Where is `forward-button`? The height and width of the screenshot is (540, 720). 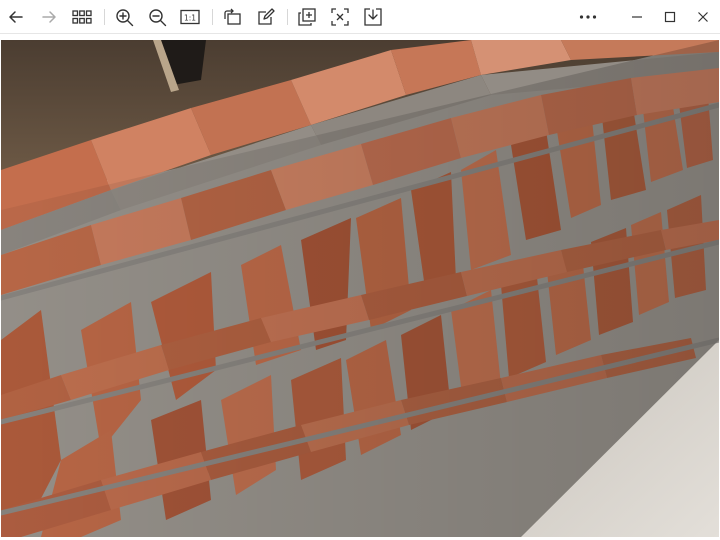 forward-button is located at coordinates (49, 17).